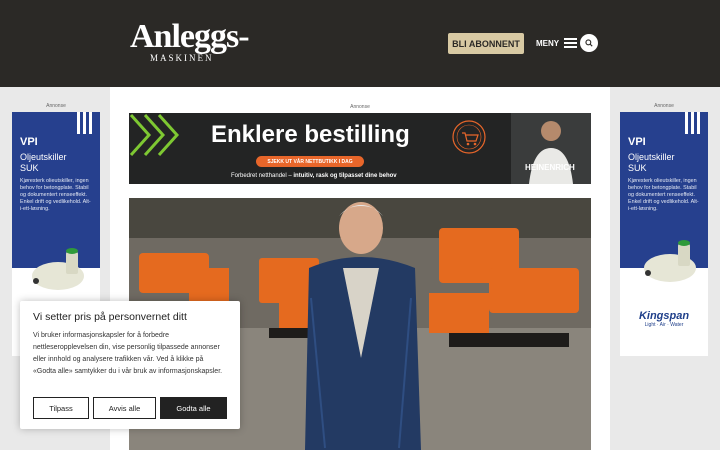 The image size is (720, 450). What do you see at coordinates (310, 134) in the screenshot?
I see `banner-title: Enklere bestilling` at bounding box center [310, 134].